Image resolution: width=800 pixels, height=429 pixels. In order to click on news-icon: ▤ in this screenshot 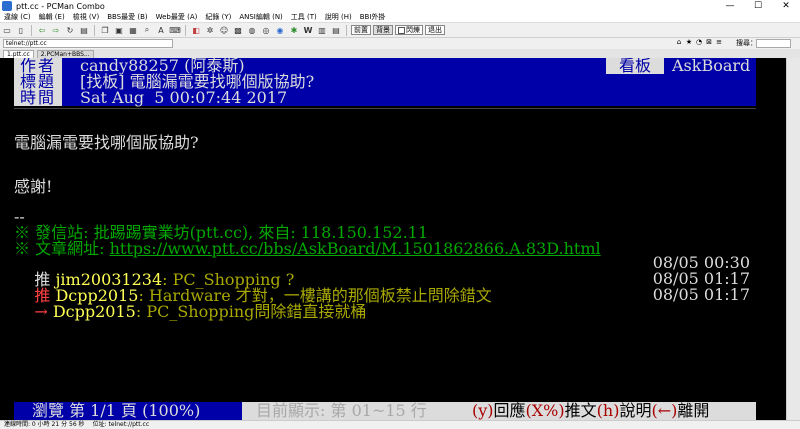, I will do `click(336, 30)`.